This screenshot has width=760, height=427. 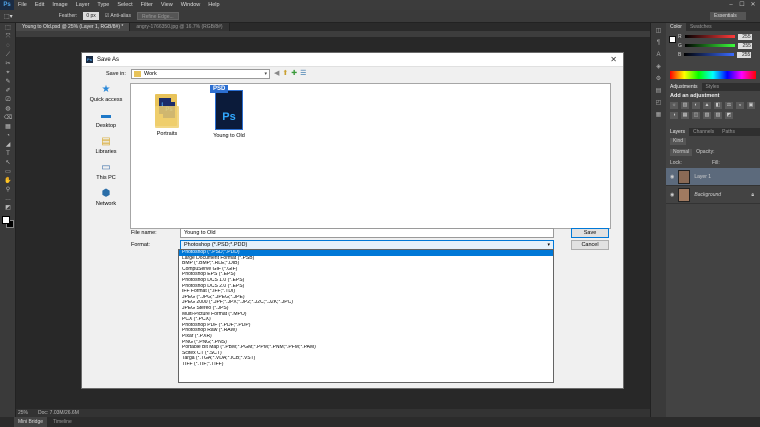 I want to click on adjustment-icon: ◫, so click(x=696, y=115).